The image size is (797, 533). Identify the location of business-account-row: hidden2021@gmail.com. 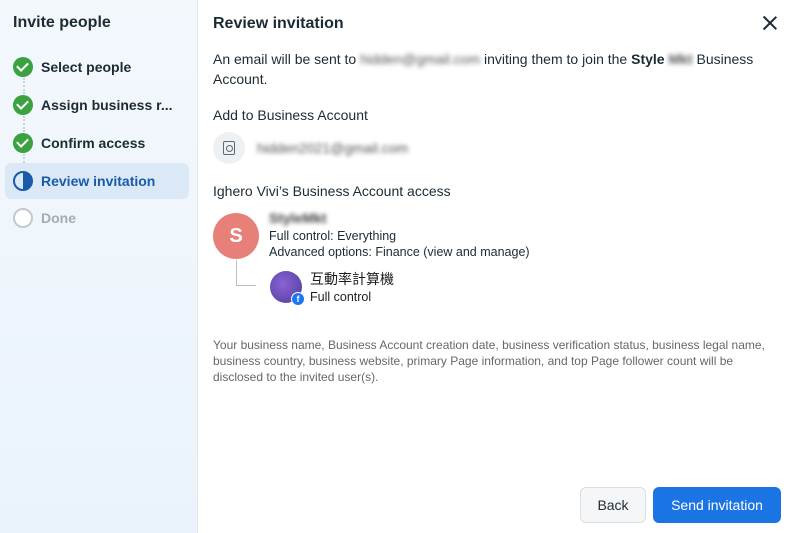
(310, 148).